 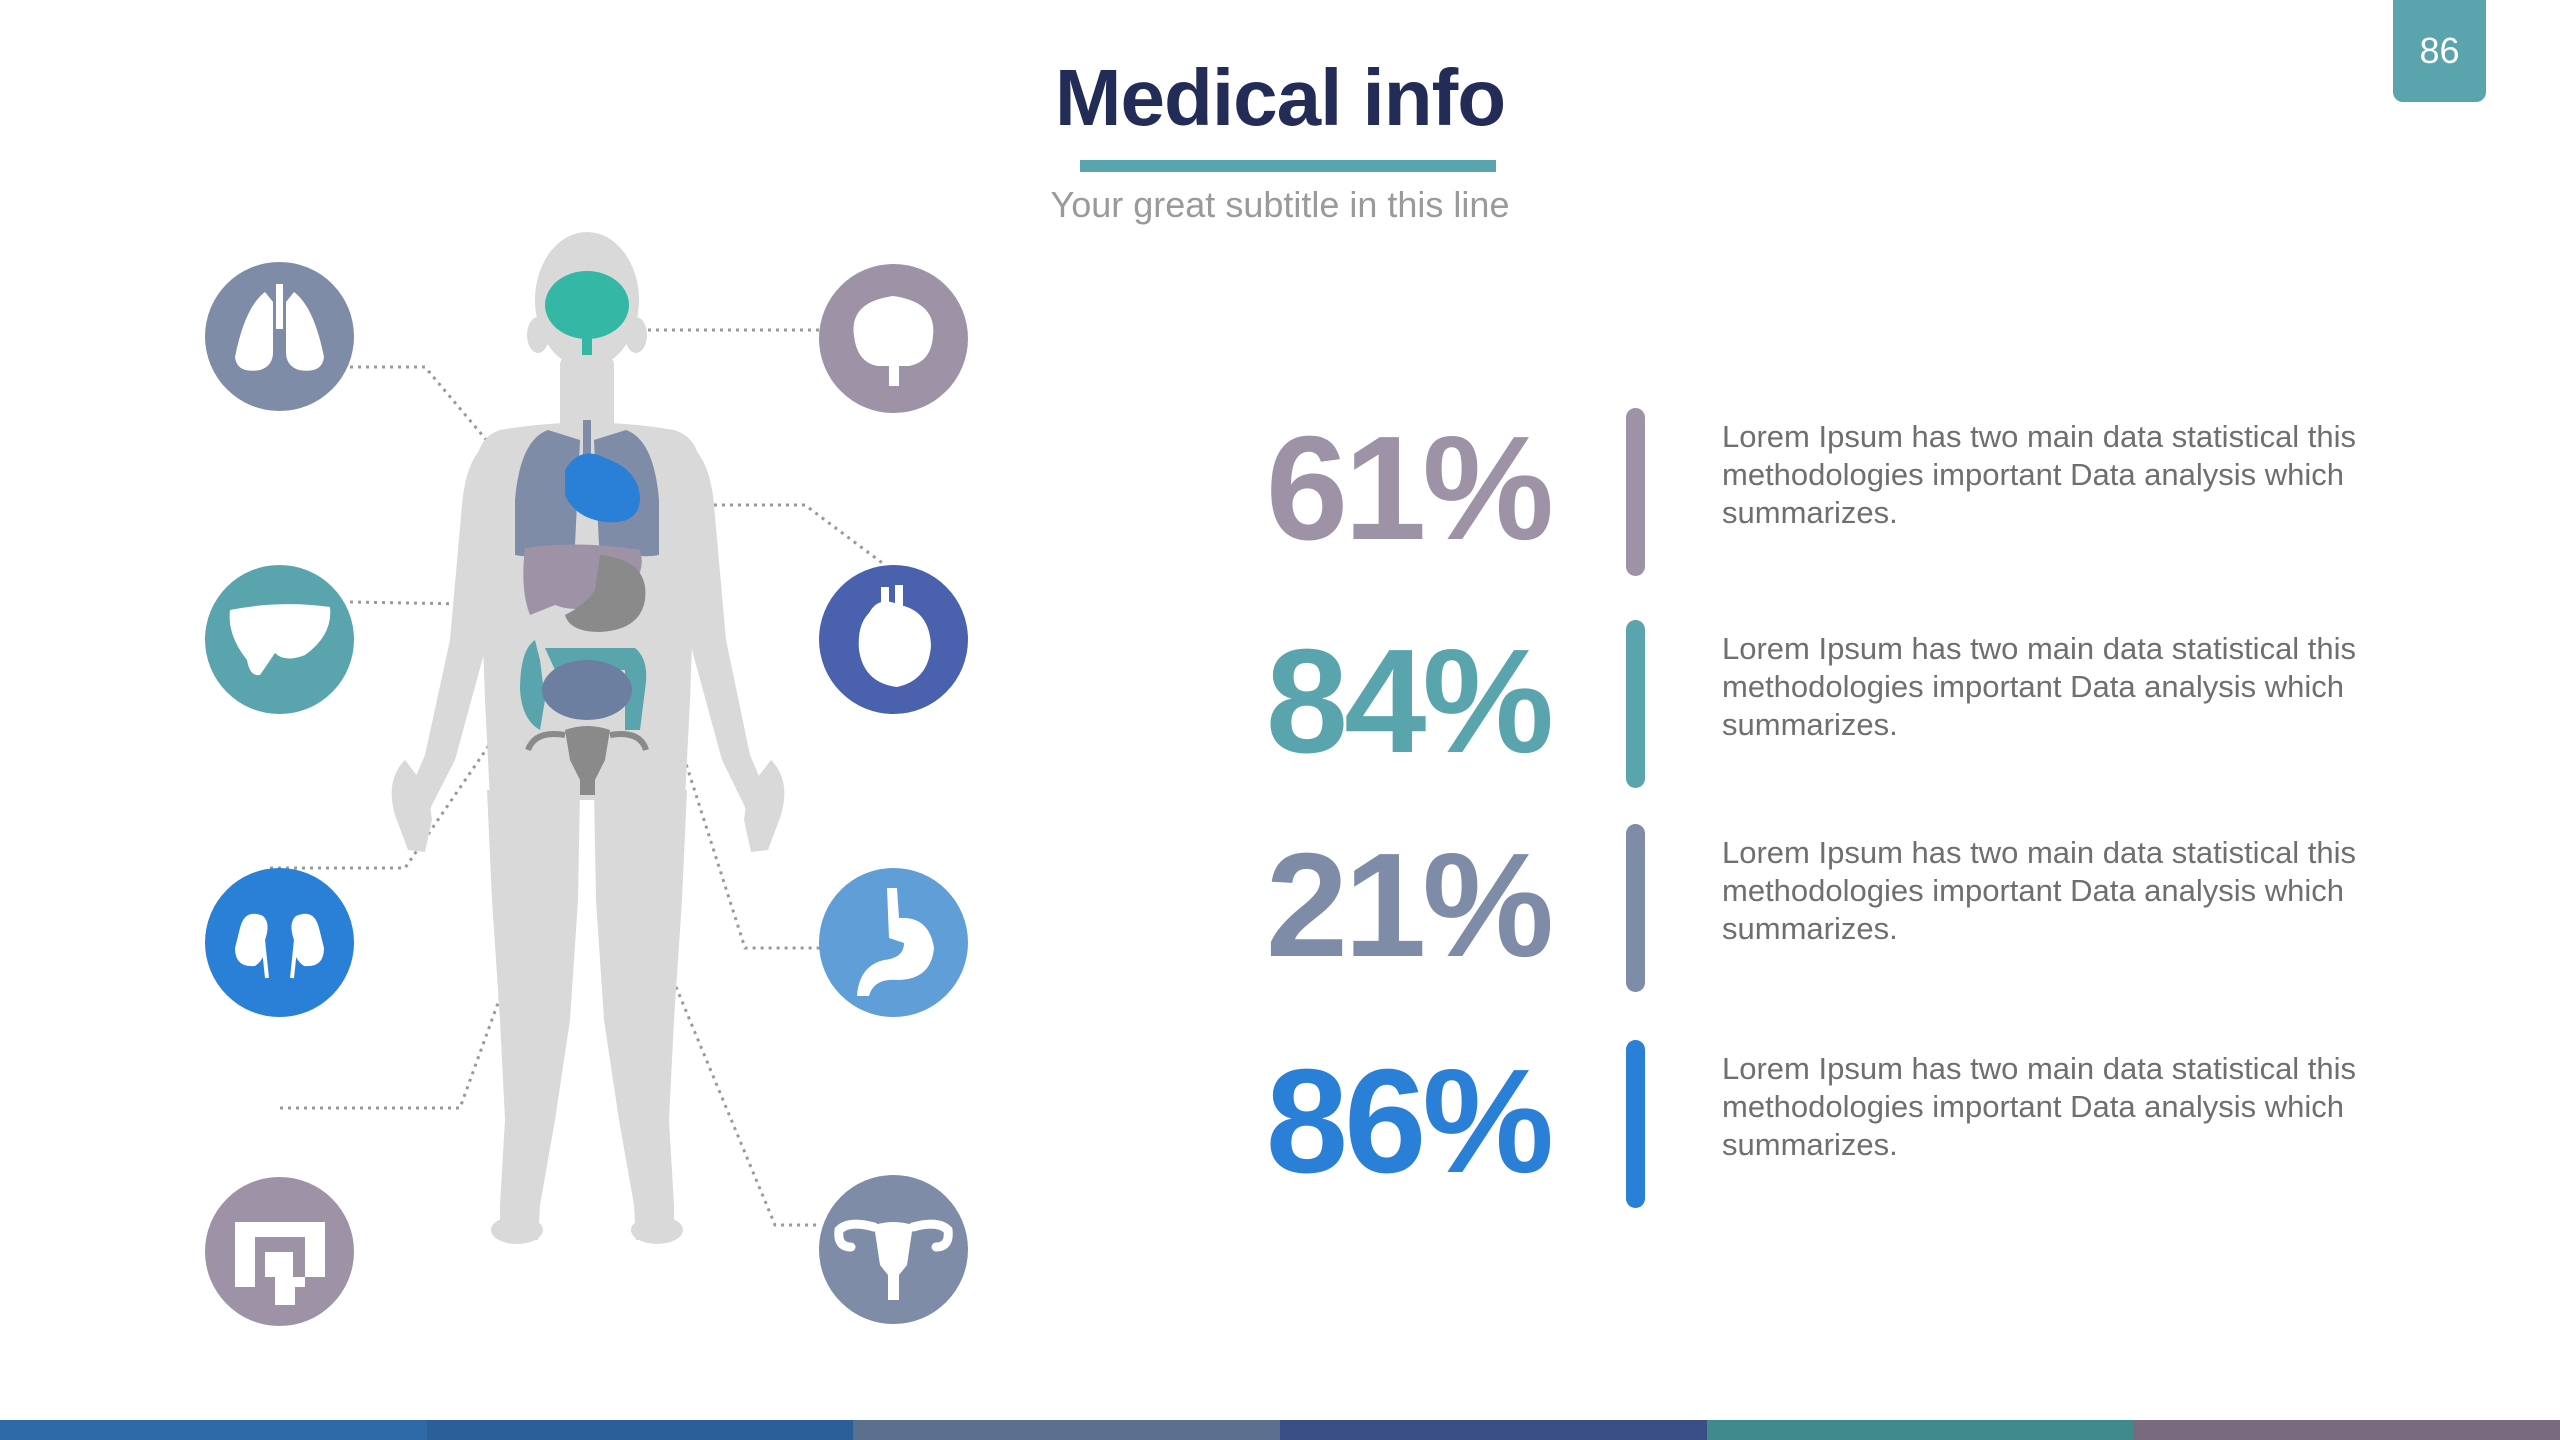 What do you see at coordinates (893, 639) in the screenshot?
I see `heart-icon` at bounding box center [893, 639].